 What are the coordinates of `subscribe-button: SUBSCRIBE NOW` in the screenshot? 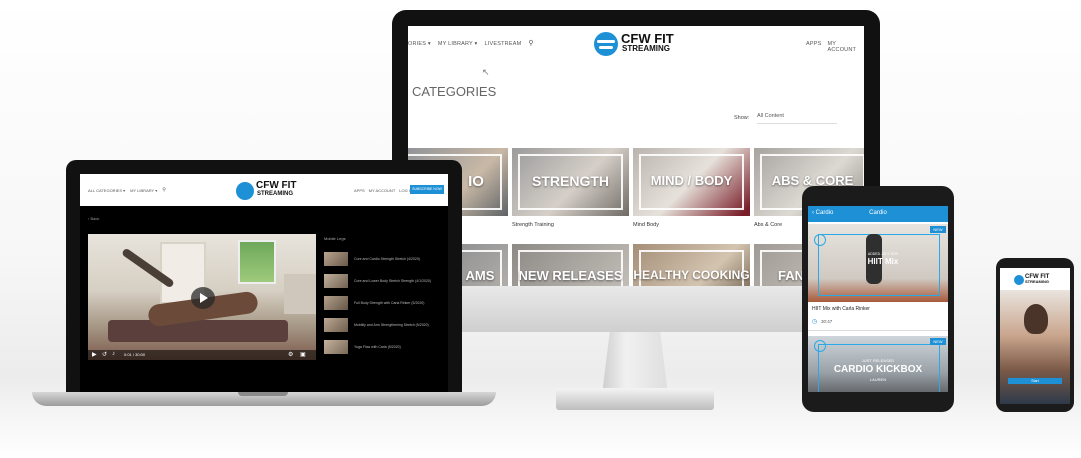 It's located at (427, 189).